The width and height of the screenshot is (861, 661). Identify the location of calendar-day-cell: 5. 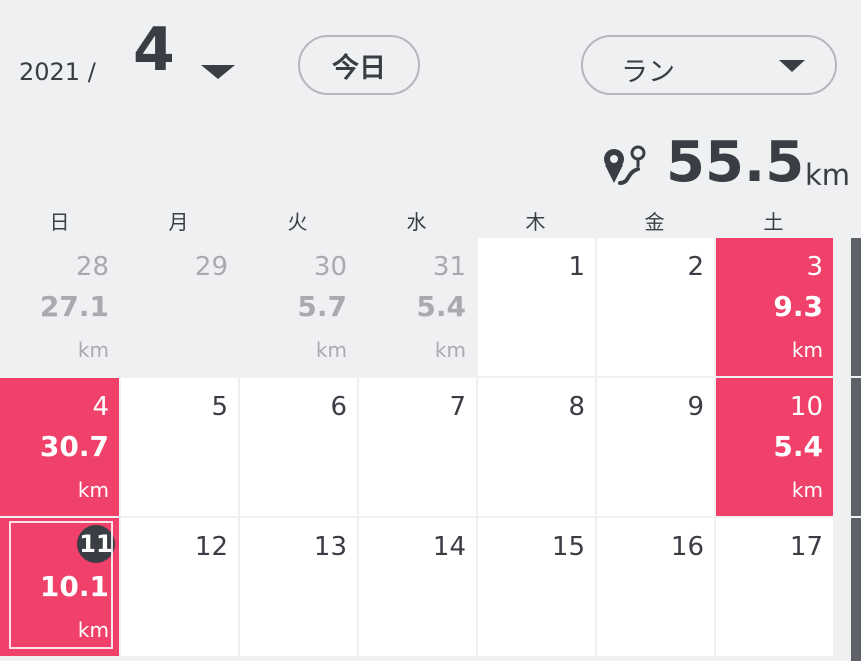
(179, 447).